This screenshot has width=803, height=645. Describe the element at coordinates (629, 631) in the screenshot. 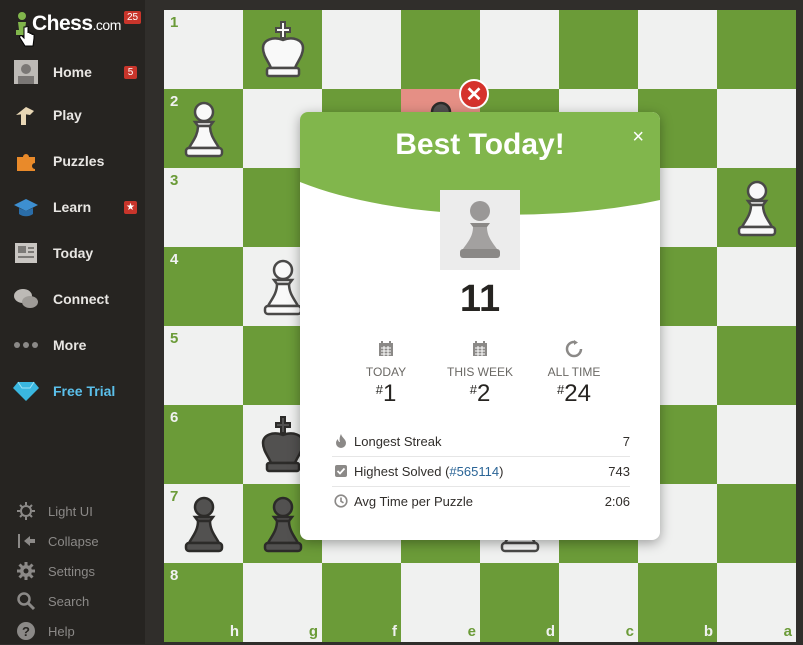

I see `file-coordinate: c` at that location.